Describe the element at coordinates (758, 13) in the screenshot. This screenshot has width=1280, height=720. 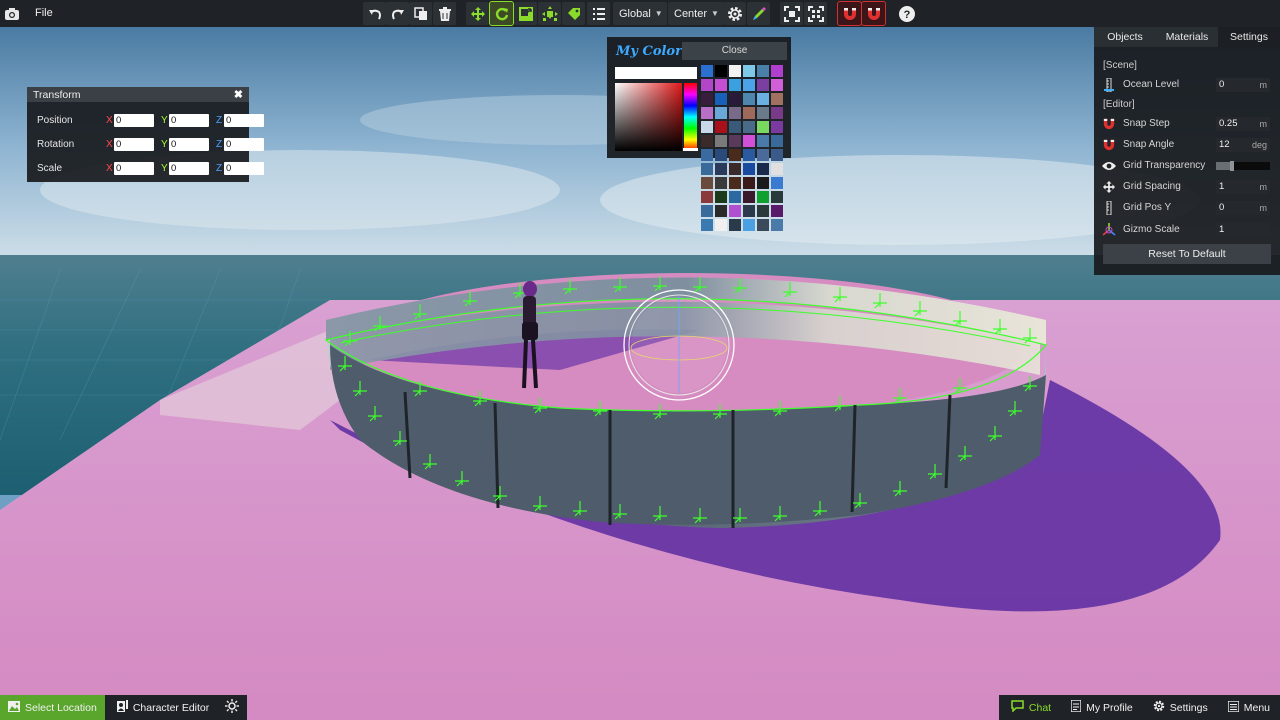
I see `color-picker-icon` at that location.